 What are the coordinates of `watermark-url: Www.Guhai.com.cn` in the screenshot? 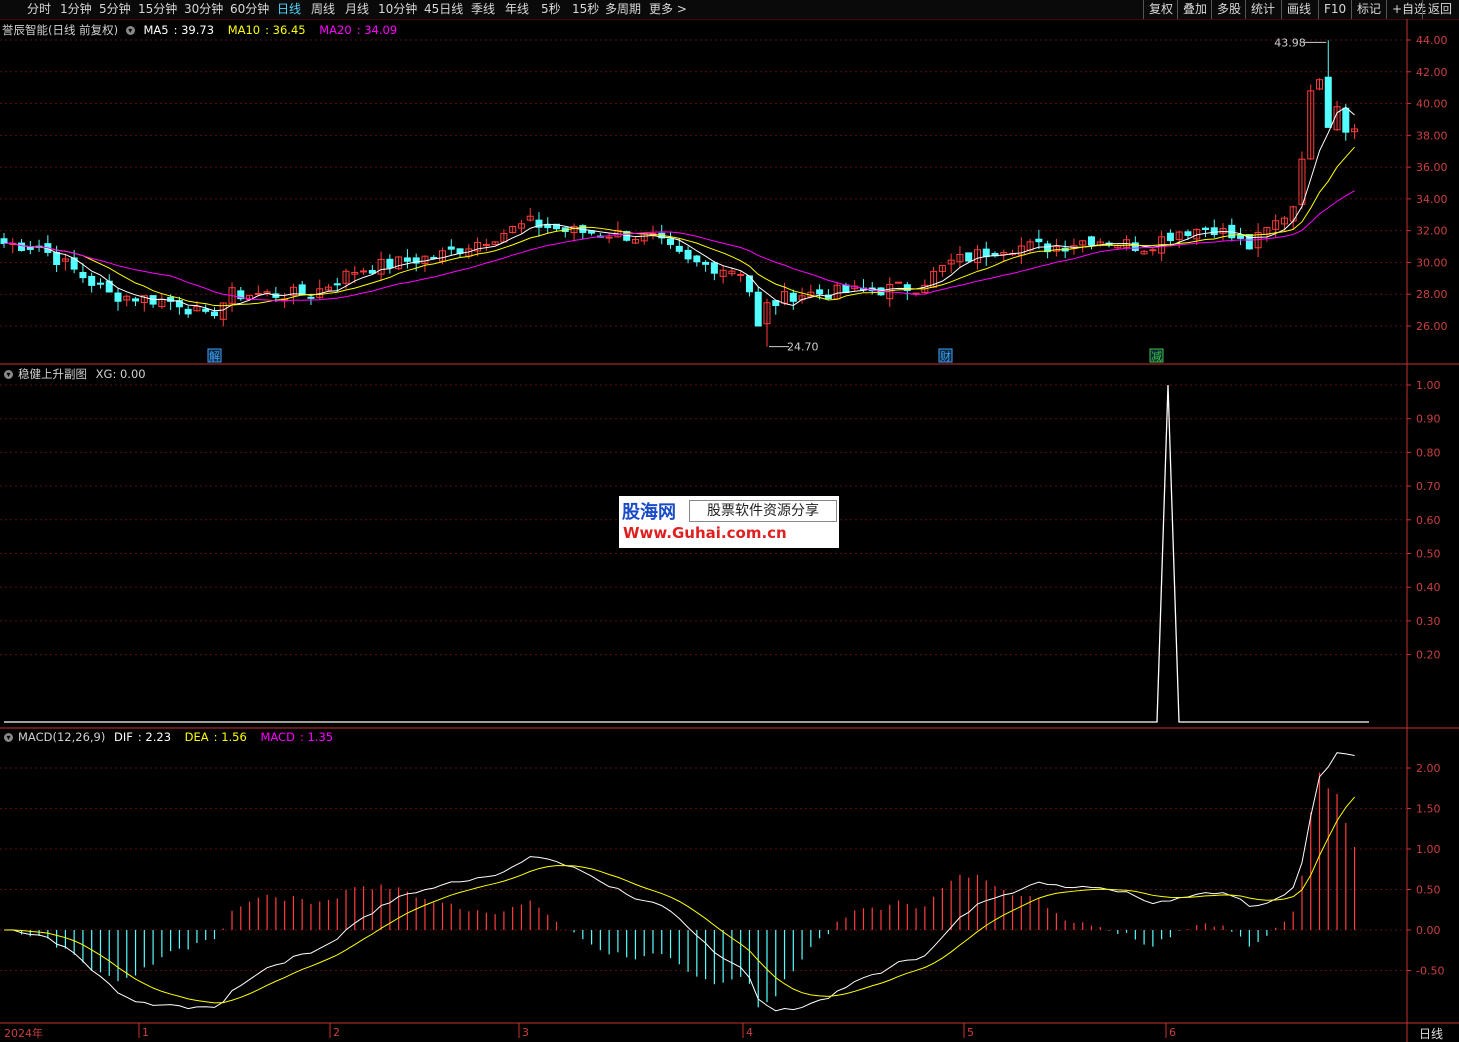 It's located at (705, 533).